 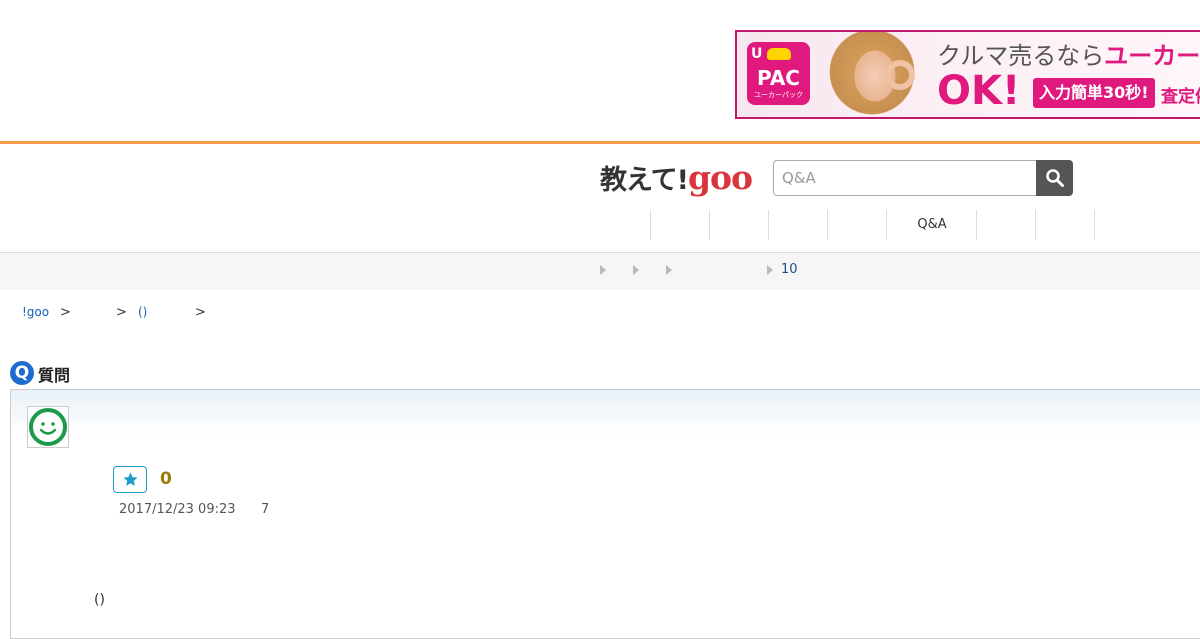 I want to click on ad-more-text: 査定依, so click(x=1180, y=97).